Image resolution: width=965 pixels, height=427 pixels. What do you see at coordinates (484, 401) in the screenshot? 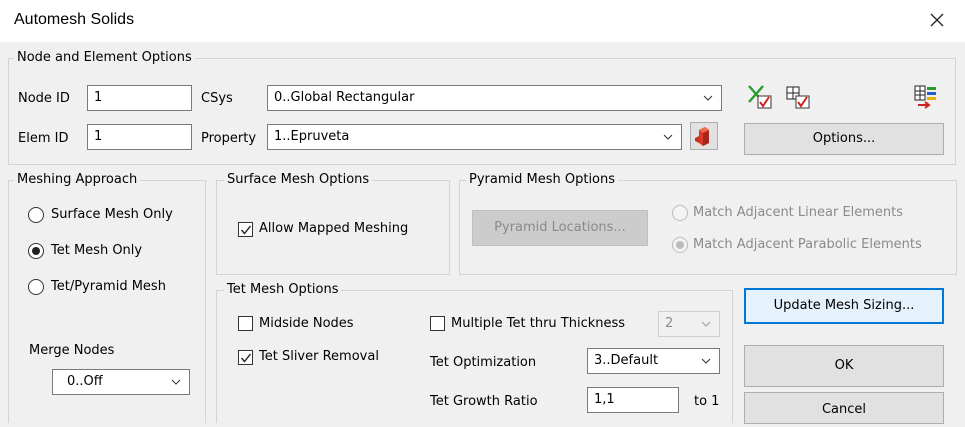
I see `tet-growth-ratio-label: Tet Growth Ratio` at bounding box center [484, 401].